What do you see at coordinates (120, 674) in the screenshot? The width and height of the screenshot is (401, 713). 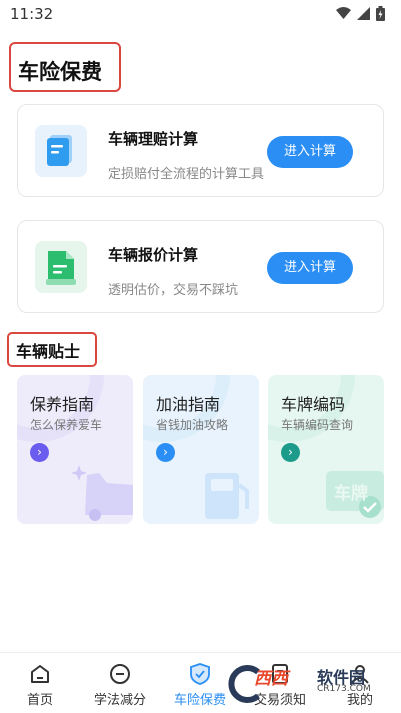 I see `minus-circle-icon` at bounding box center [120, 674].